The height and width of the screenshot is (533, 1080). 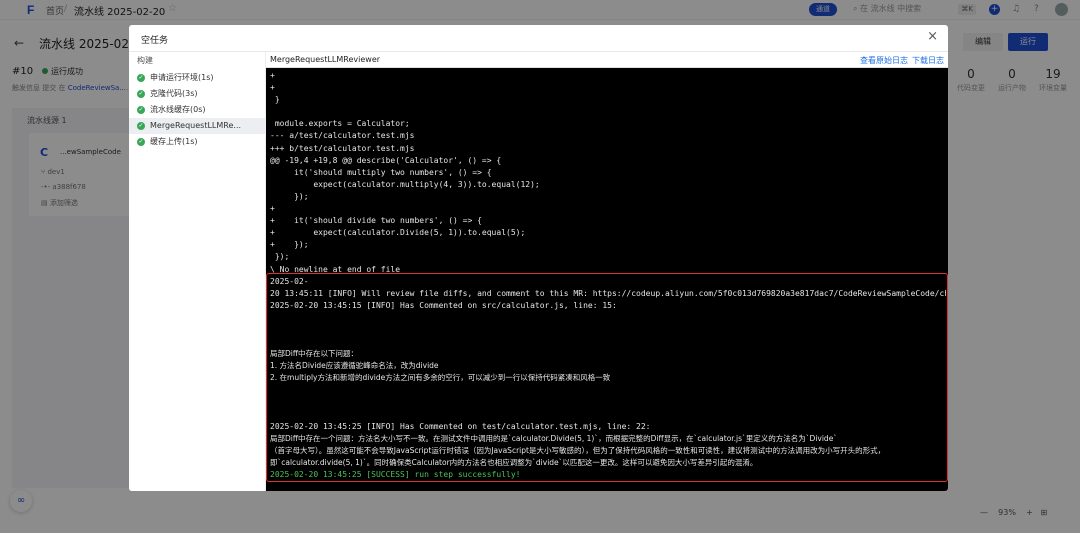 I want to click on log-line: }, so click(x=275, y=100).